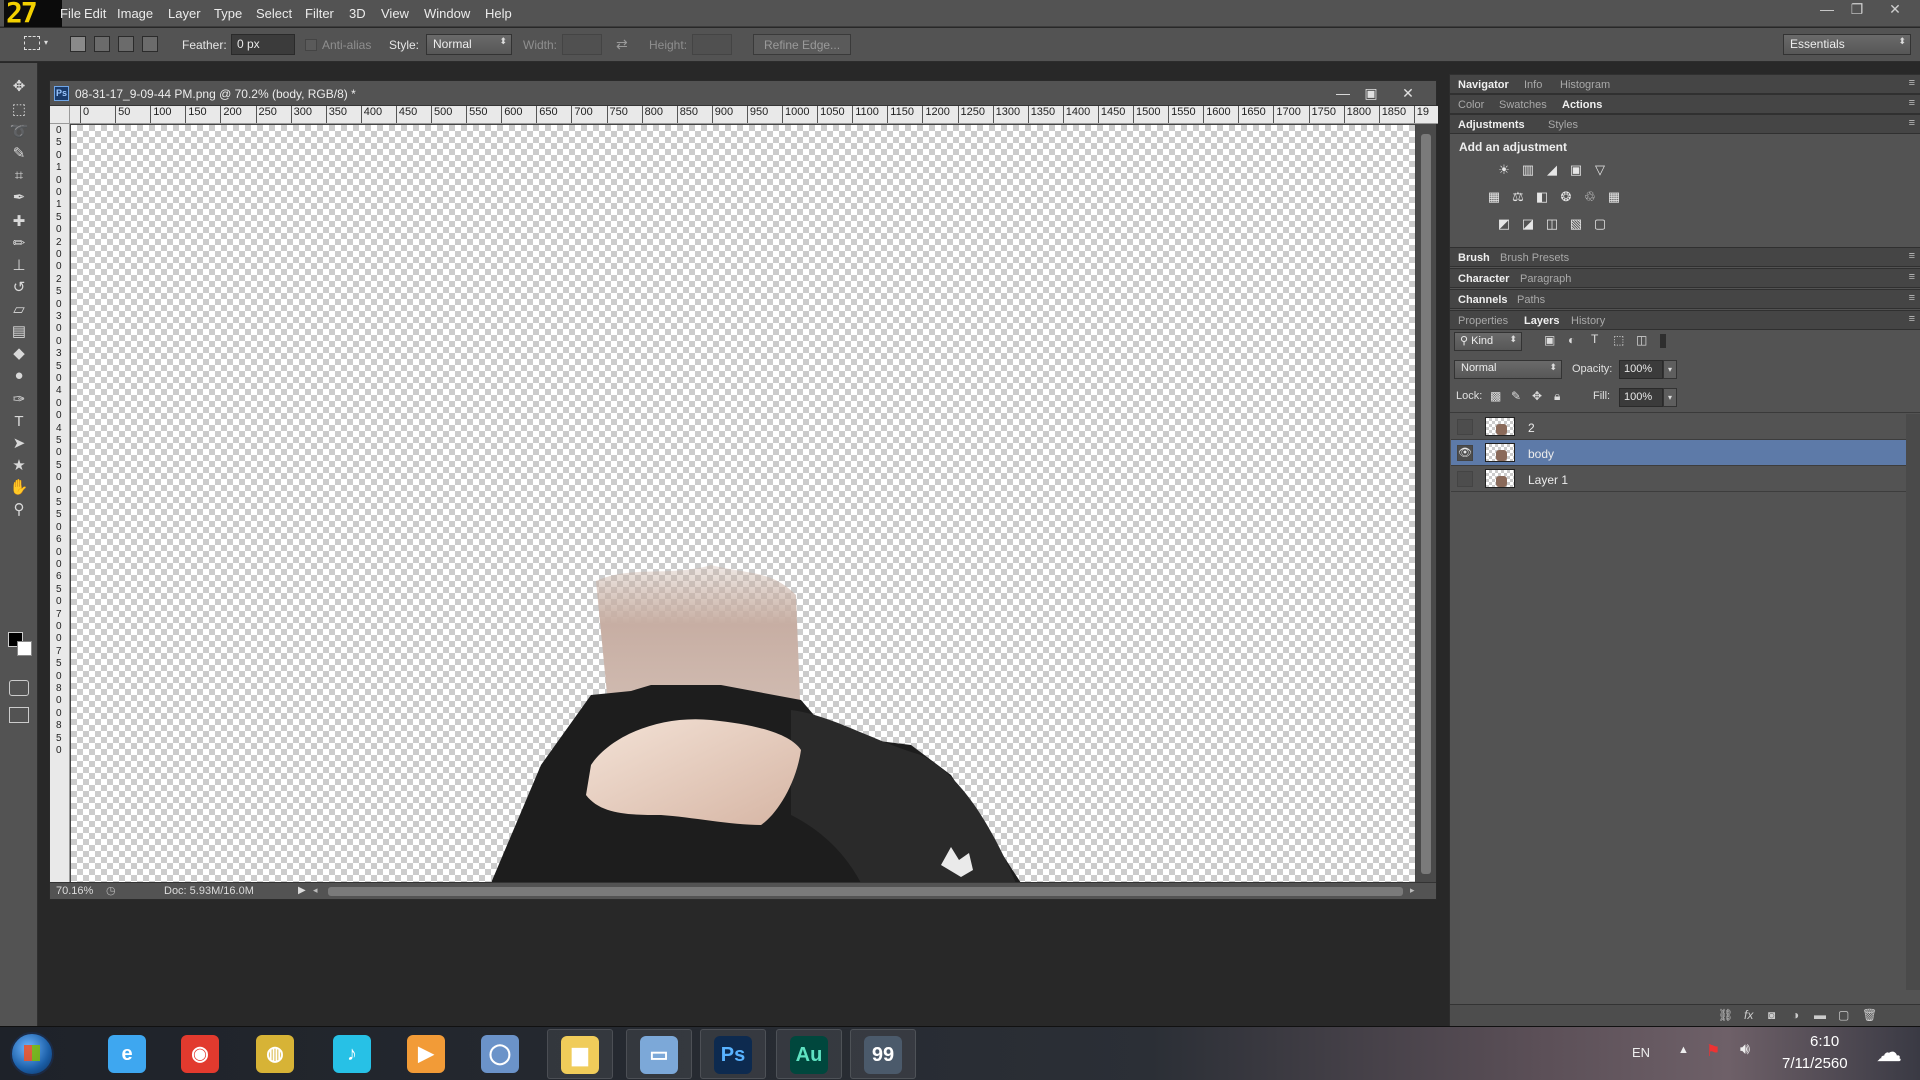 The image size is (1920, 1080). Describe the element at coordinates (319, 13) in the screenshot. I see `menu-filter: Filter` at that location.